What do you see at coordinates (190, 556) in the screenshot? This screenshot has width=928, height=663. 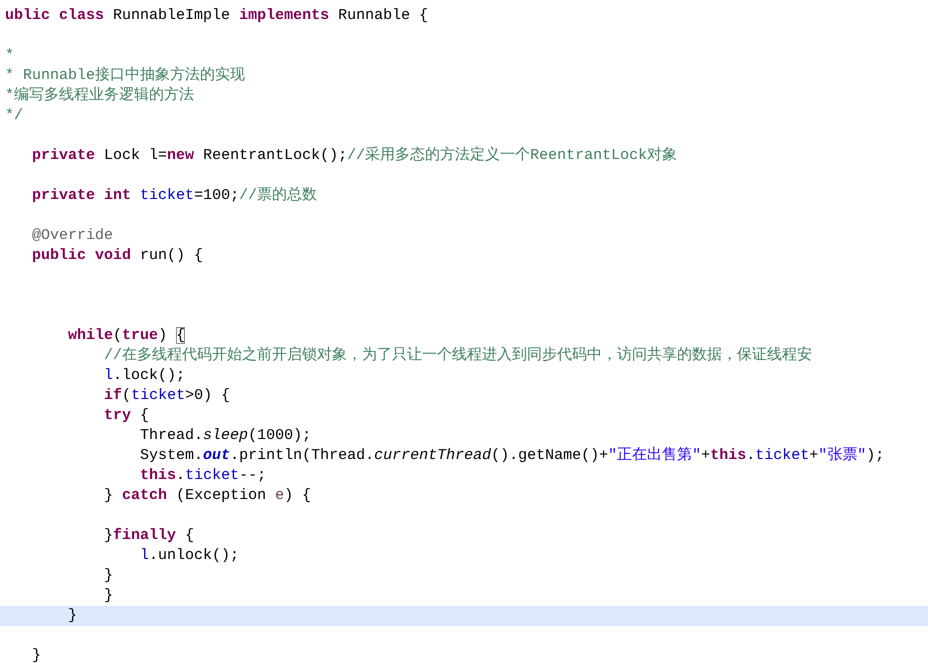 I see `code-line: l.unlock();` at bounding box center [190, 556].